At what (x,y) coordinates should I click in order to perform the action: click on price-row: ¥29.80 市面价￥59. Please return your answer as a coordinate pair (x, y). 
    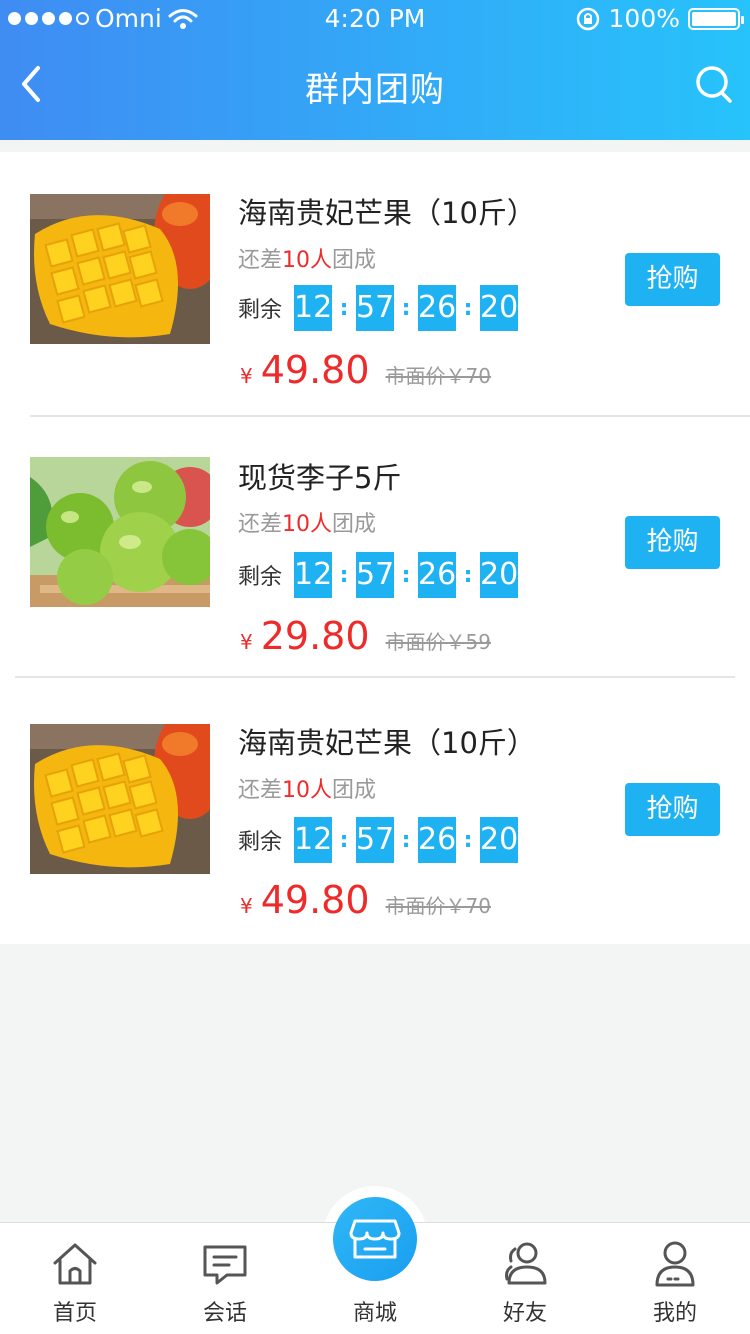
    Looking at the image, I should click on (365, 636).